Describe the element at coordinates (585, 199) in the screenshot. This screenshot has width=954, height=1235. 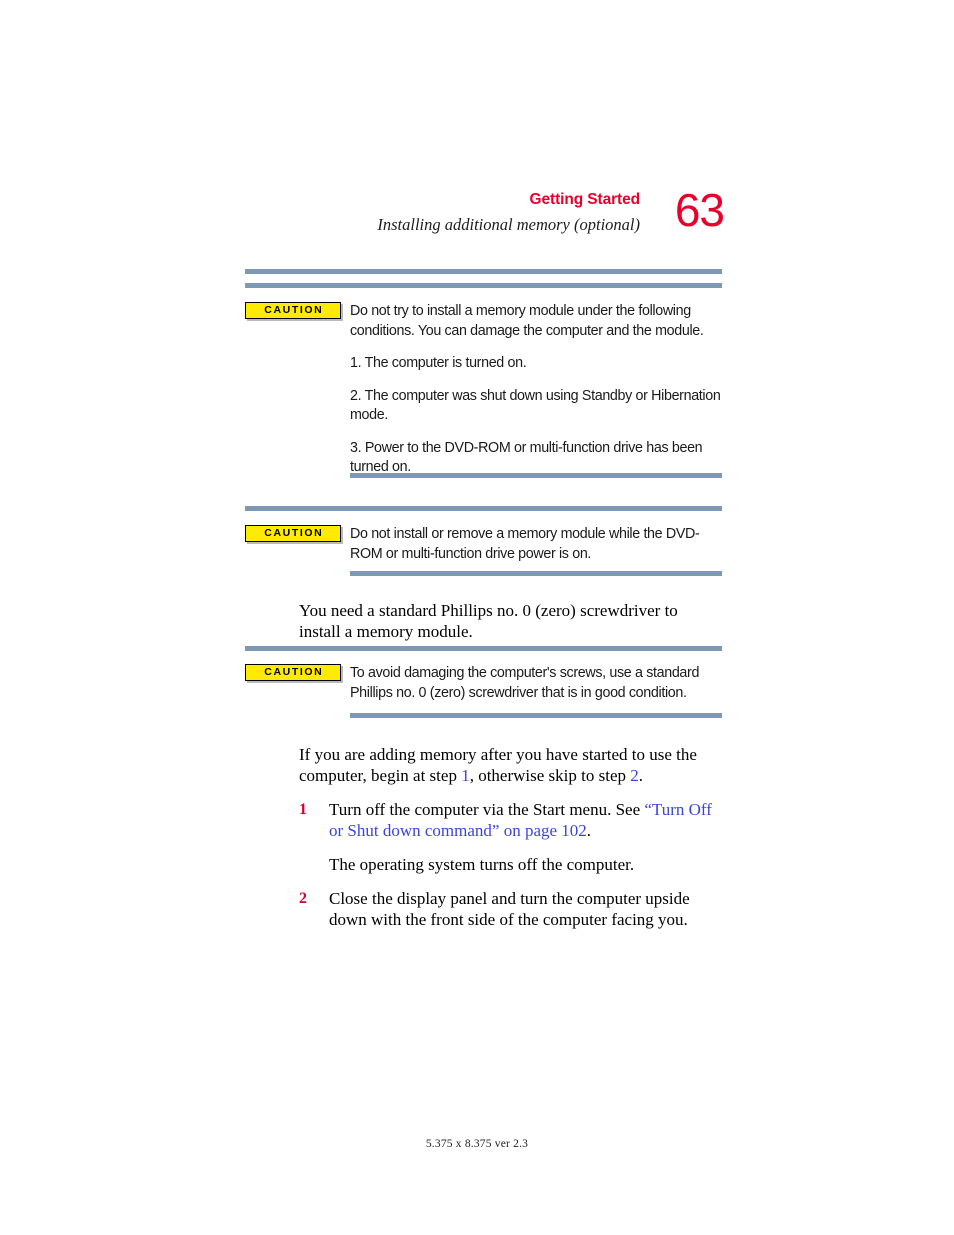
I see `chapter-title: Getting Started` at that location.